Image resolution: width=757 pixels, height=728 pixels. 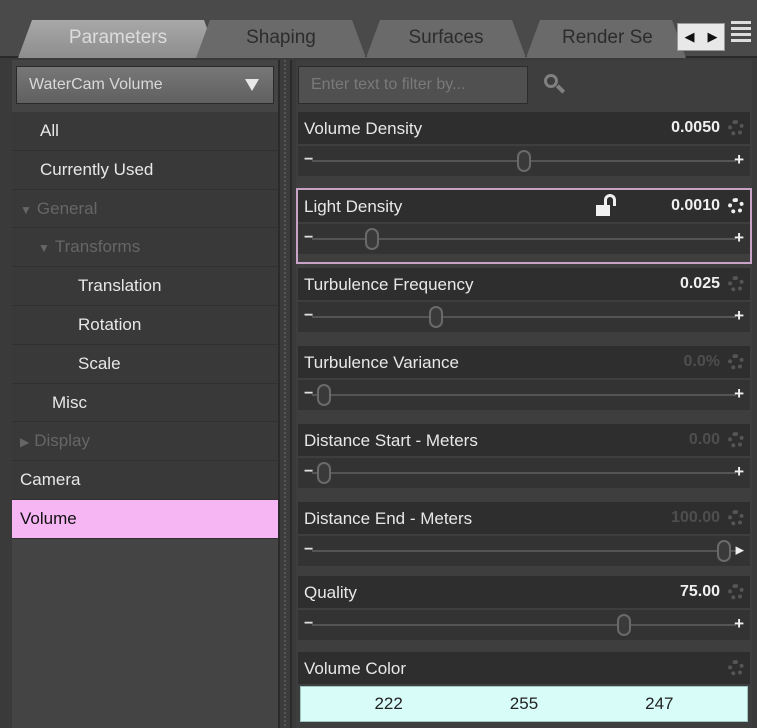 What do you see at coordinates (330, 592) in the screenshot?
I see `param-label: Quality` at bounding box center [330, 592].